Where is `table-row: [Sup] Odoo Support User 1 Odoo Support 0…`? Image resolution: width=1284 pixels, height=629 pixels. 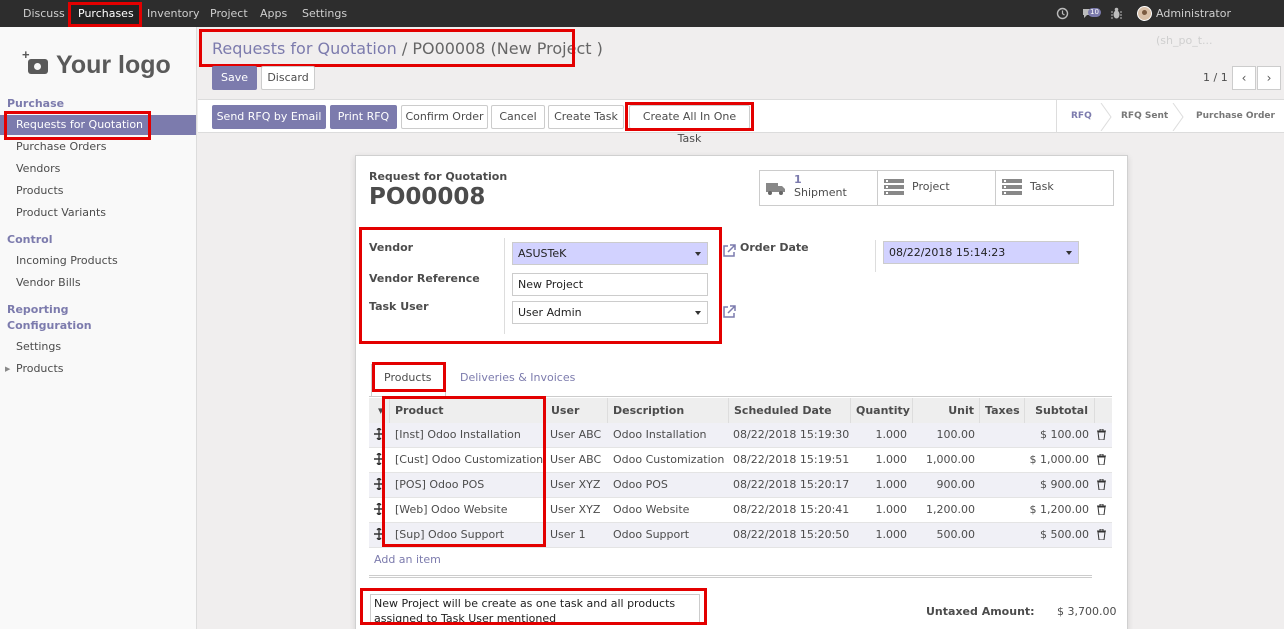 table-row: [Sup] Odoo Support User 1 Odoo Support 0… is located at coordinates (740, 535).